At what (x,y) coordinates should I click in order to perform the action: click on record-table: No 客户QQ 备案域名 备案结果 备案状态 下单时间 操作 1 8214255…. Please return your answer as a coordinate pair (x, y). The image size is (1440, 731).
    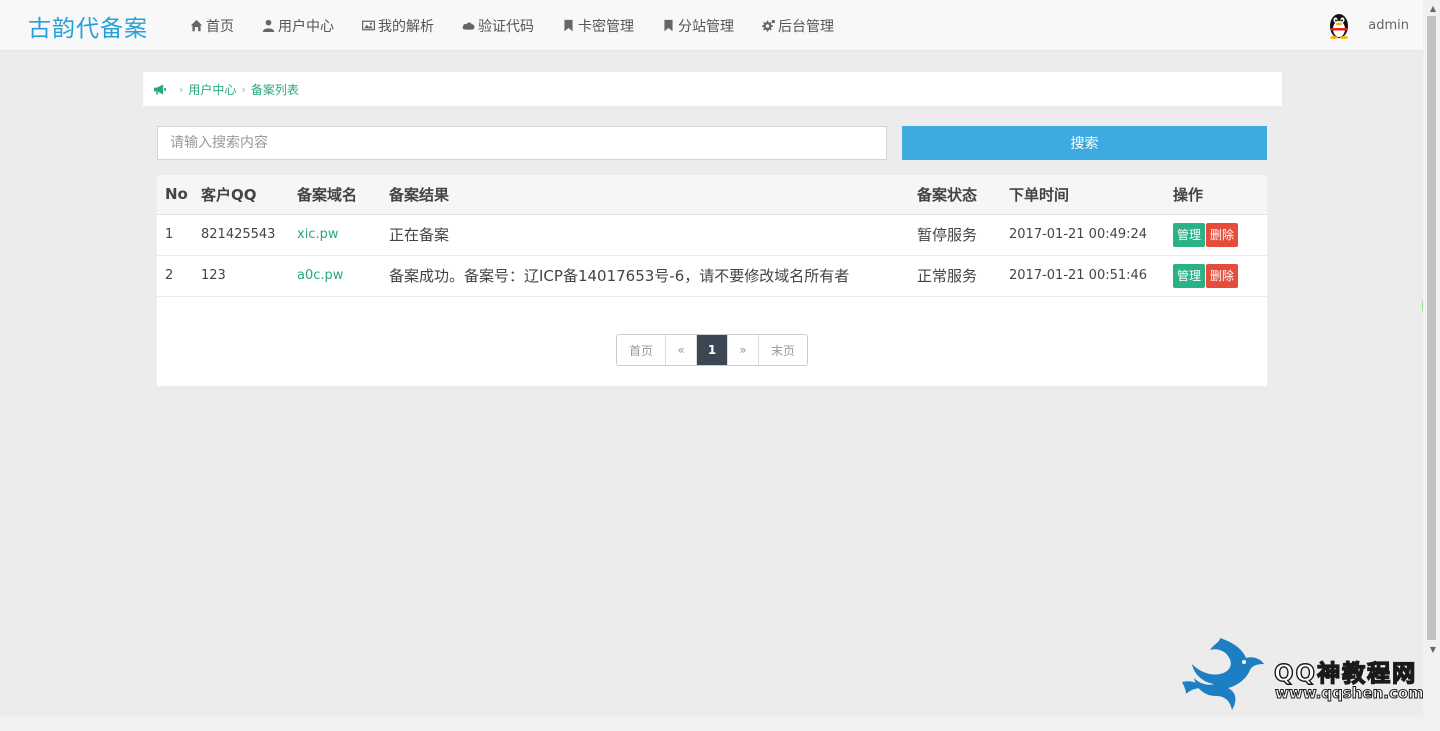
    Looking at the image, I should click on (712, 236).